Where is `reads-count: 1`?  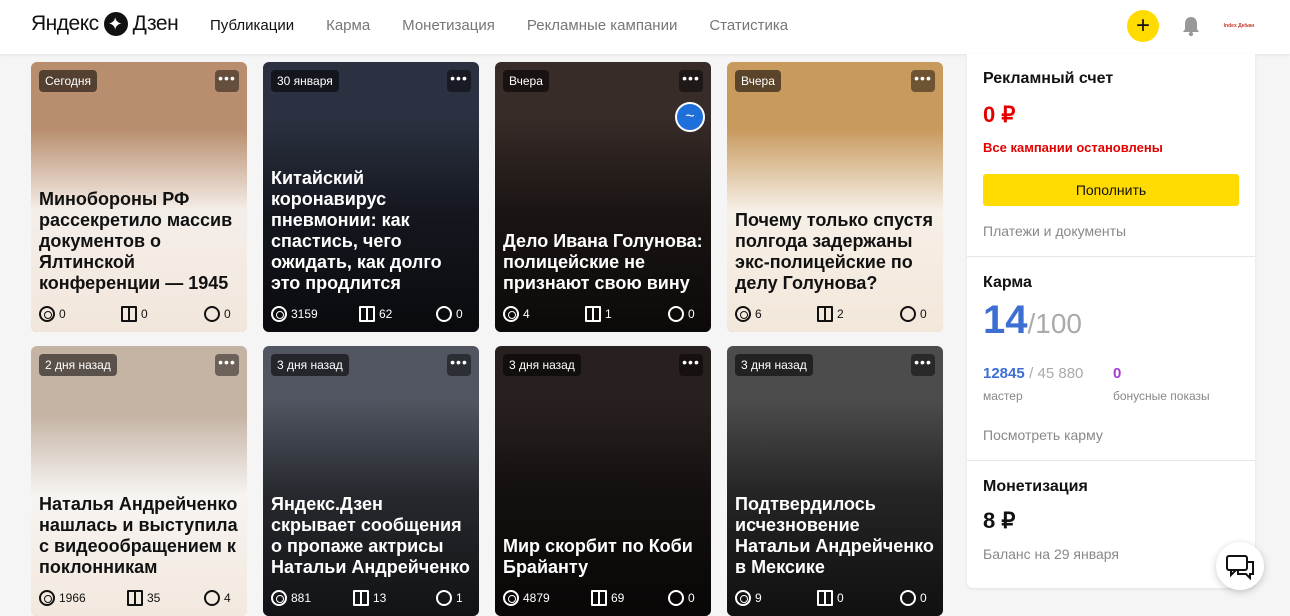
reads-count: 1 is located at coordinates (608, 314).